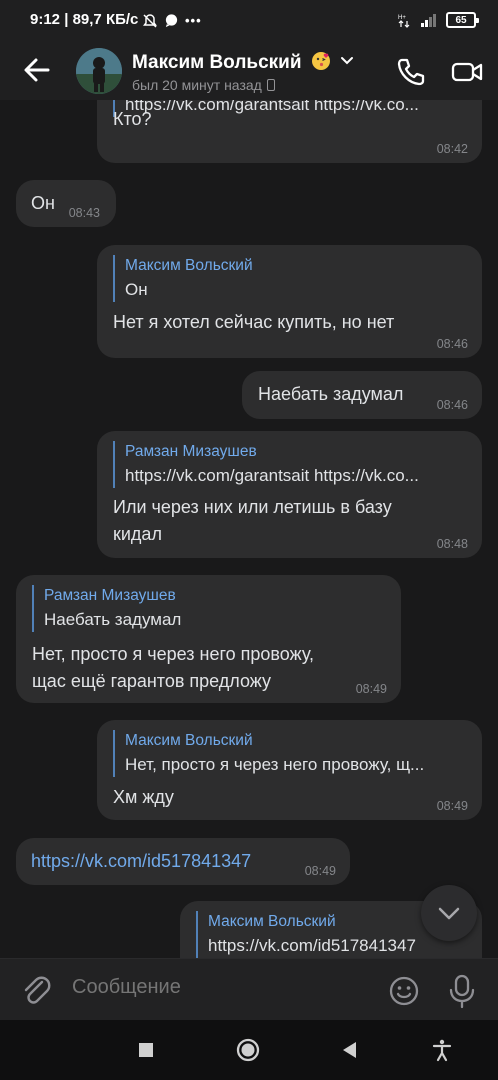  Describe the element at coordinates (428, 20) in the screenshot. I see `signal-strength-icon` at that location.